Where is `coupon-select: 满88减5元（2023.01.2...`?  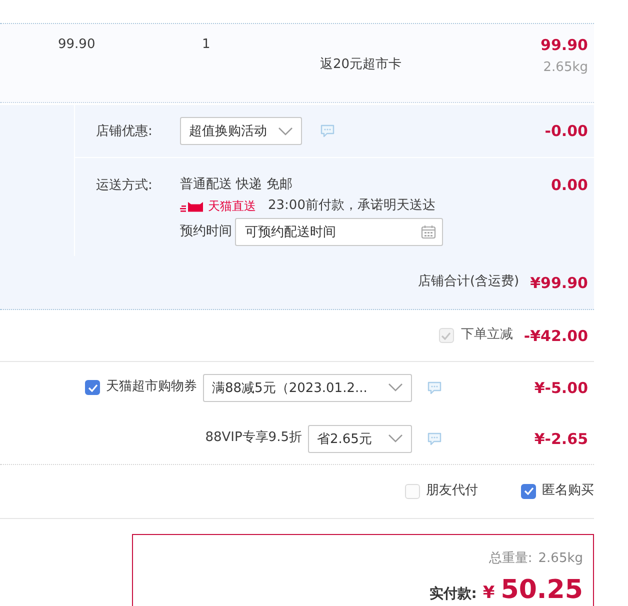
coupon-select: 满88减5元（2023.01.2... is located at coordinates (307, 388).